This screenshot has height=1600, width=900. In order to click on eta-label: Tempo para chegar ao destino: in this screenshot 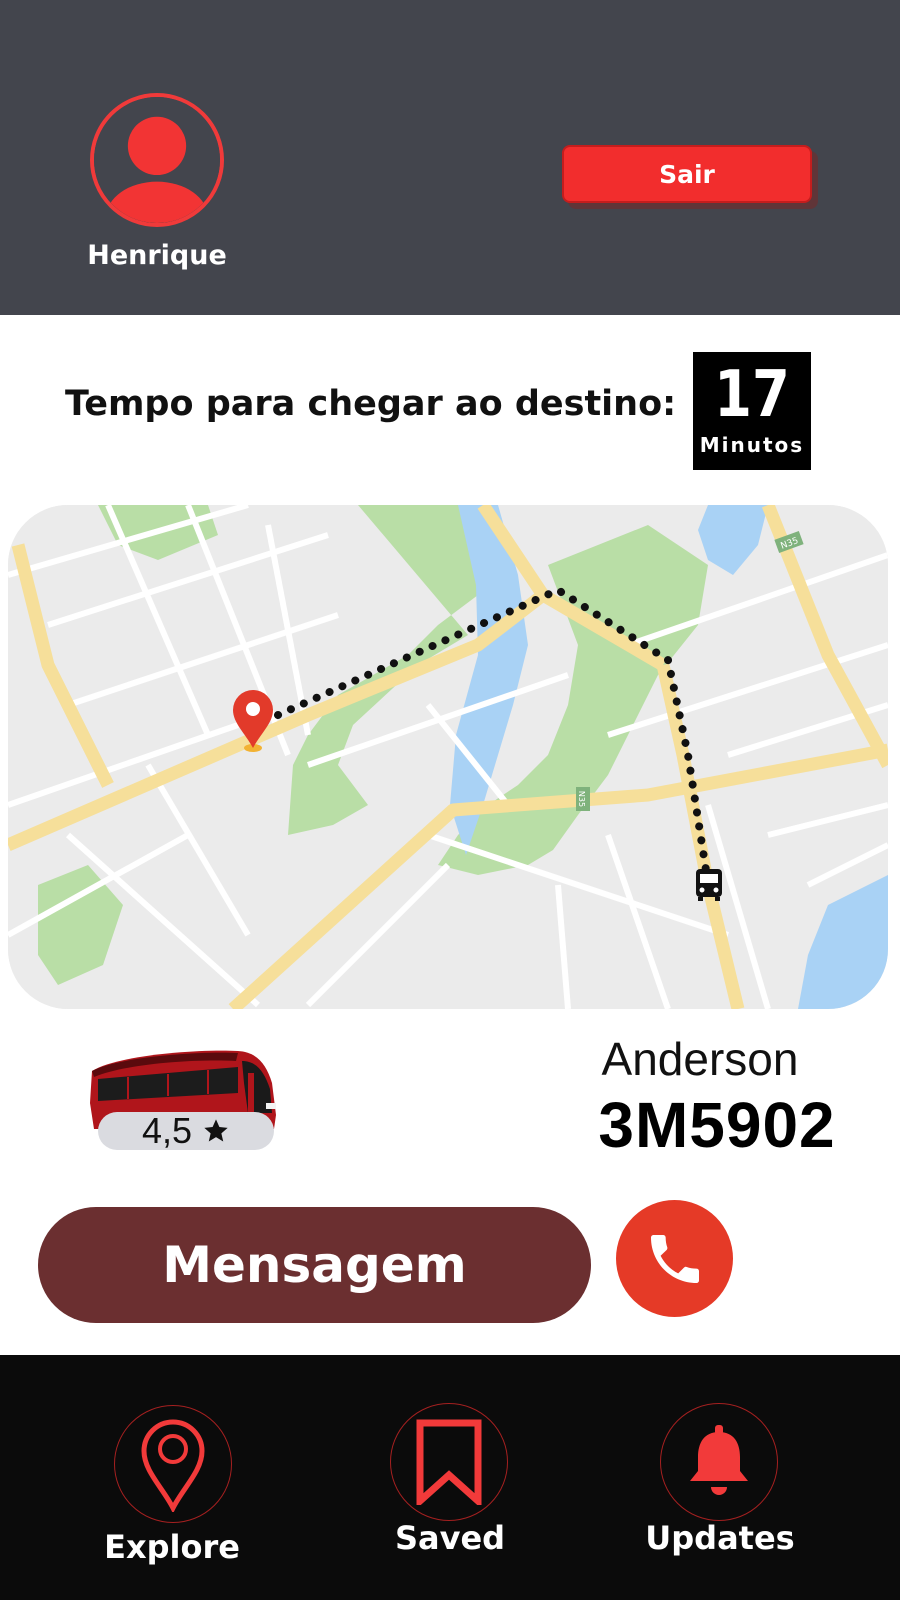, I will do `click(371, 404)`.